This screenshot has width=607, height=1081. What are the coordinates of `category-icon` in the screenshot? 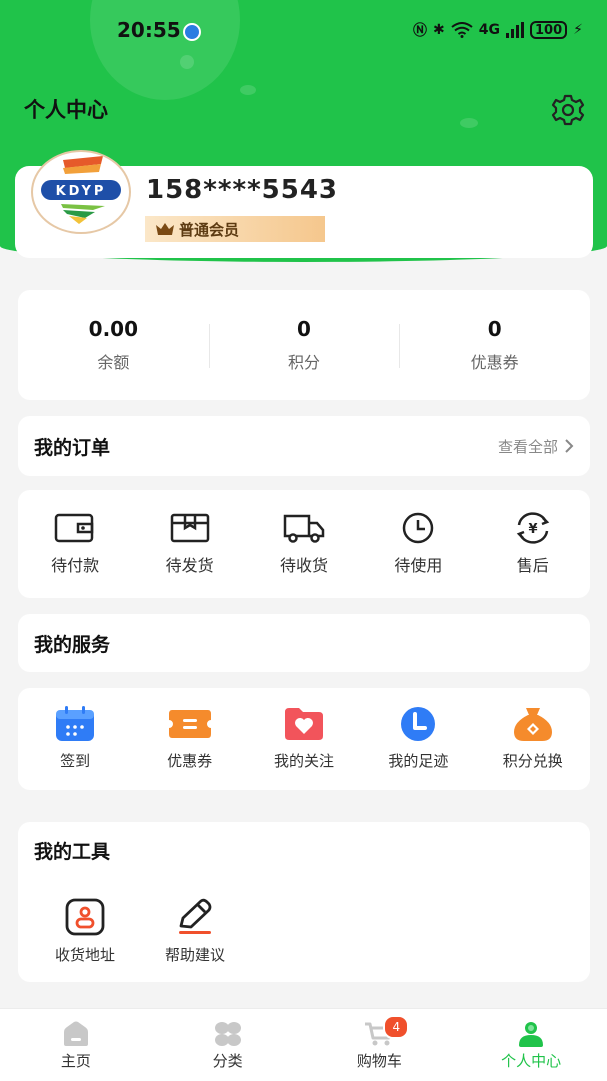 It's located at (227, 1034).